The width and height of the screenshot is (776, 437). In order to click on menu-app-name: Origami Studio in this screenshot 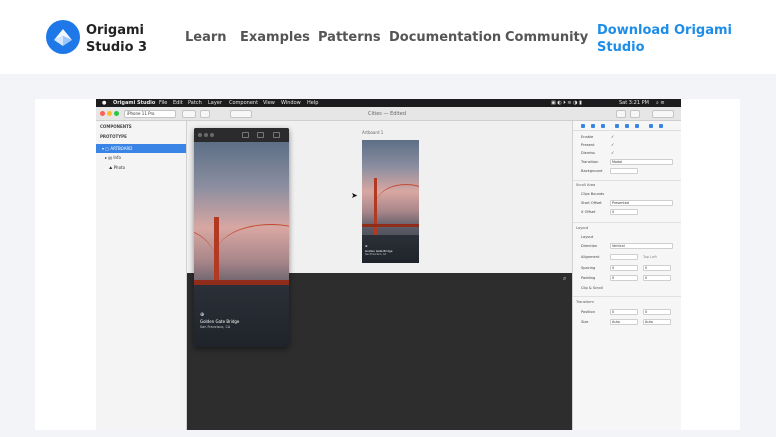, I will do `click(134, 103)`.